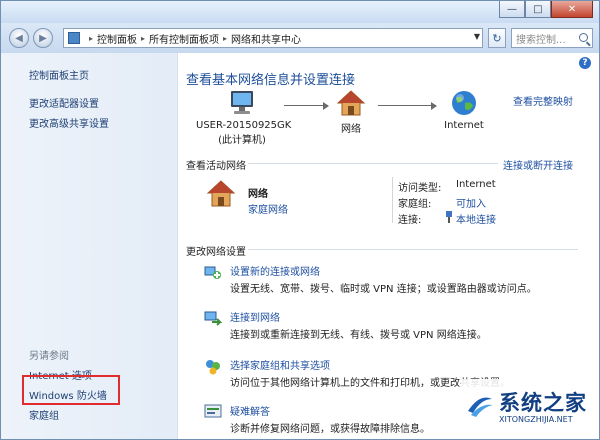 This screenshot has width=600, height=440. What do you see at coordinates (538, 9) in the screenshot?
I see `maximize-button: □` at bounding box center [538, 9].